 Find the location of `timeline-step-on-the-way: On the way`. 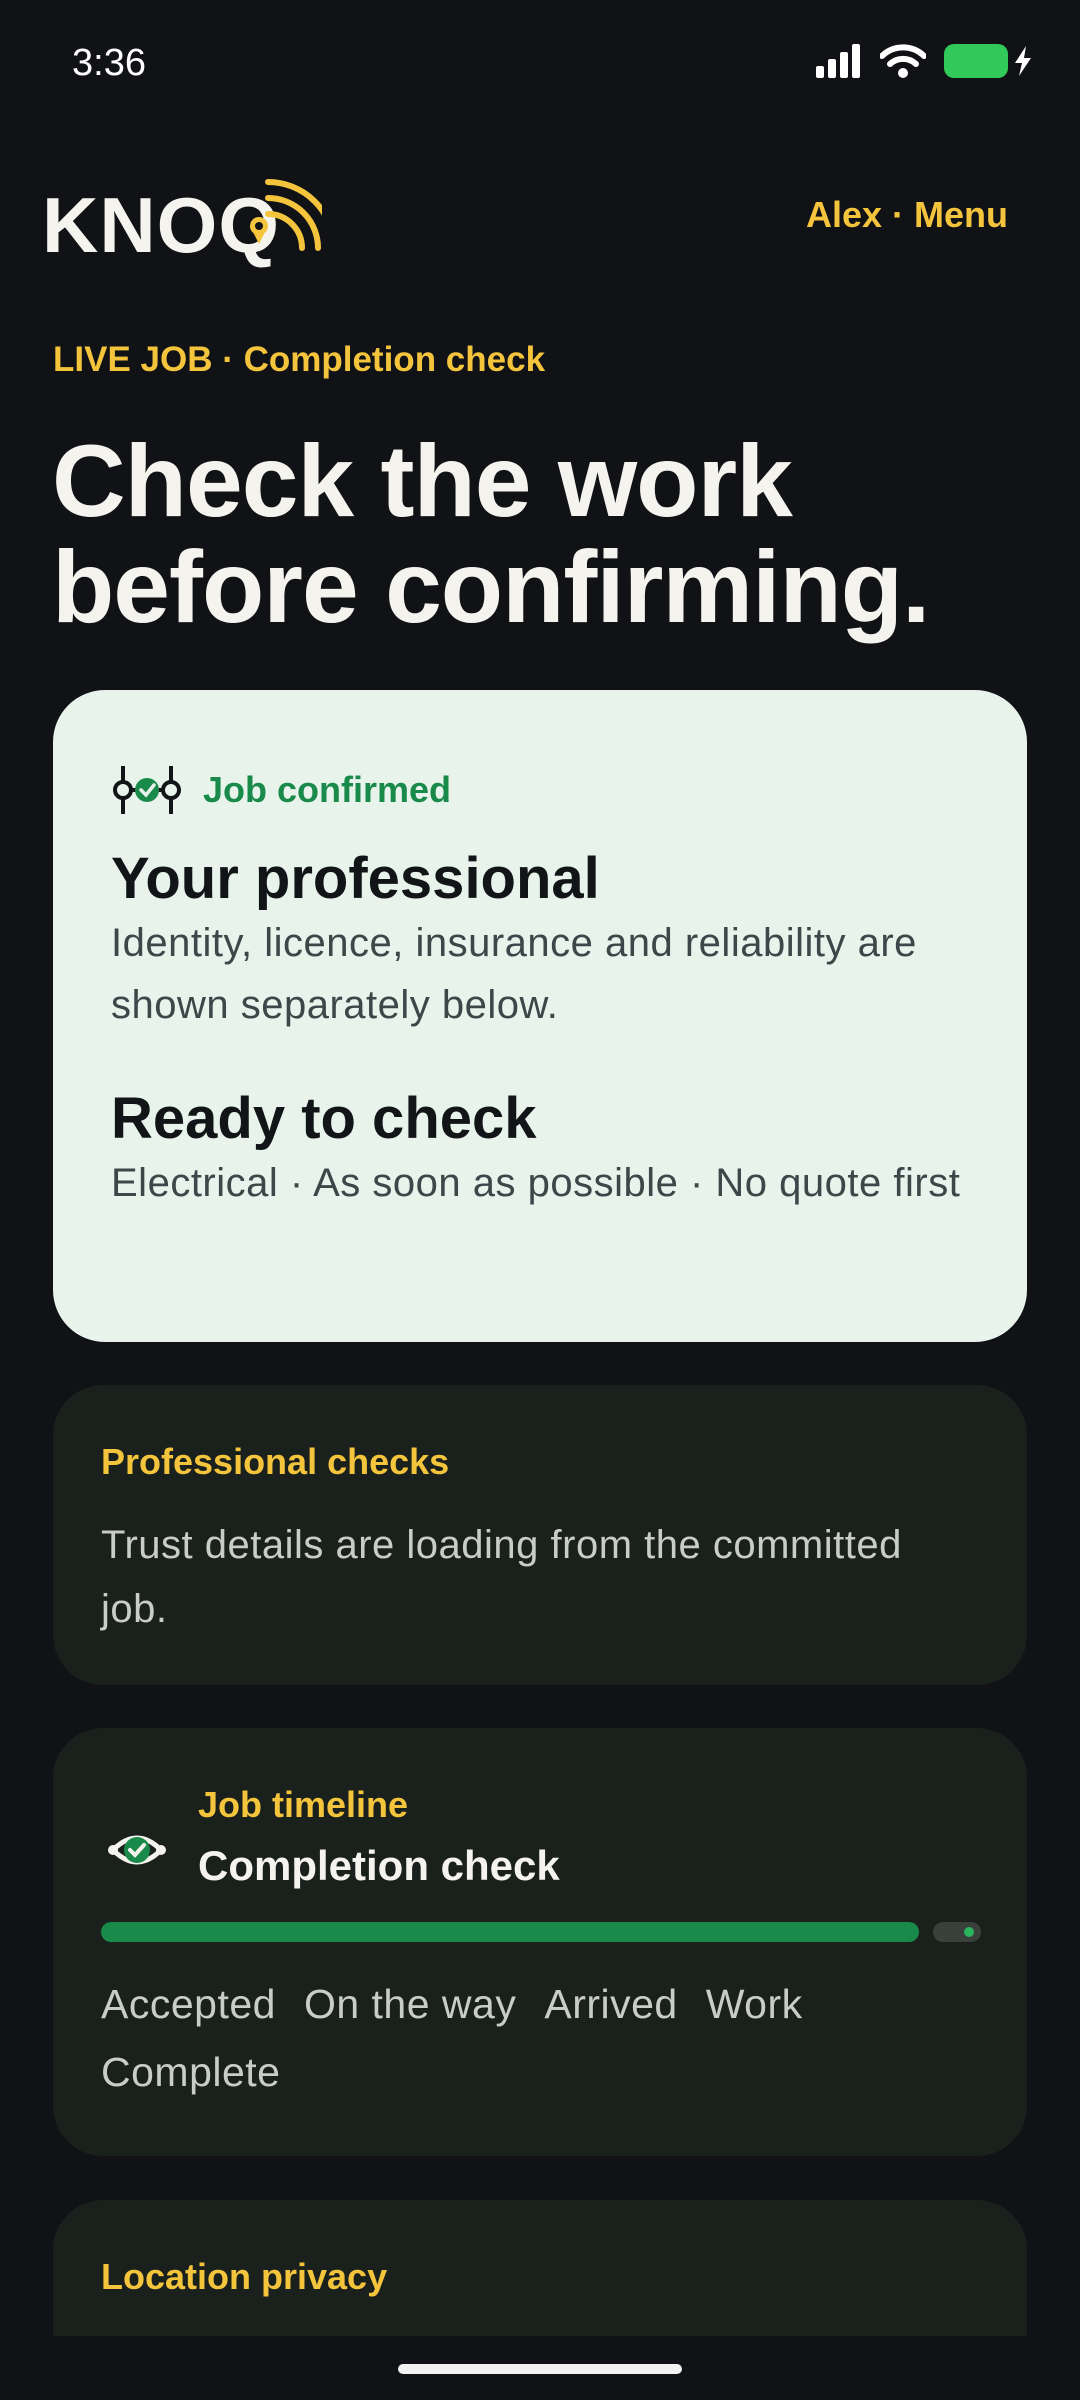

timeline-step-on-the-way: On the way is located at coordinates (410, 2004).